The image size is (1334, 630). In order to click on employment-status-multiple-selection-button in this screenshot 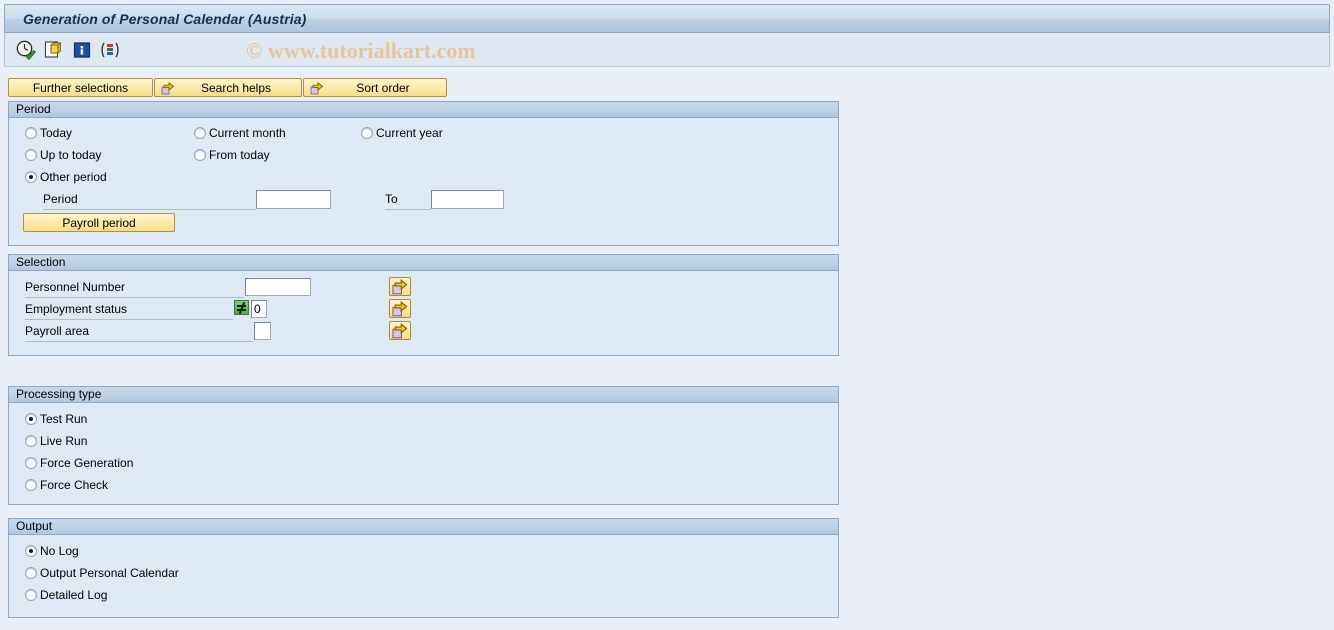, I will do `click(400, 308)`.